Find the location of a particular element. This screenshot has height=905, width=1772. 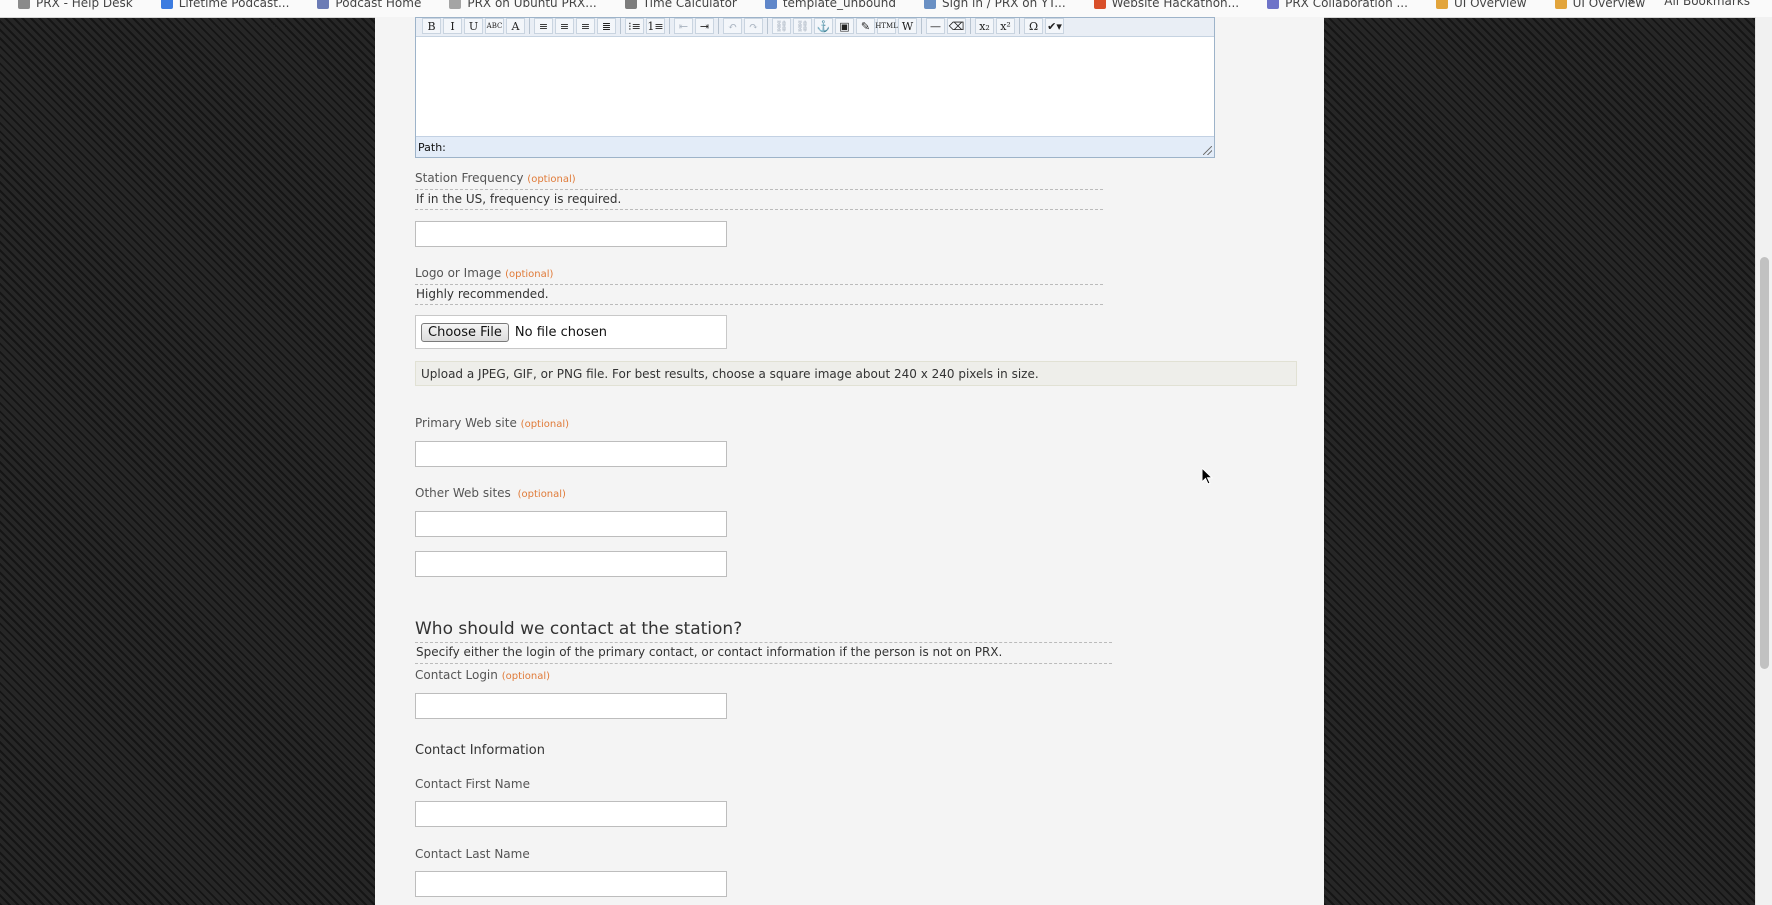

mouse-cursor-icon is located at coordinates (1208, 476).